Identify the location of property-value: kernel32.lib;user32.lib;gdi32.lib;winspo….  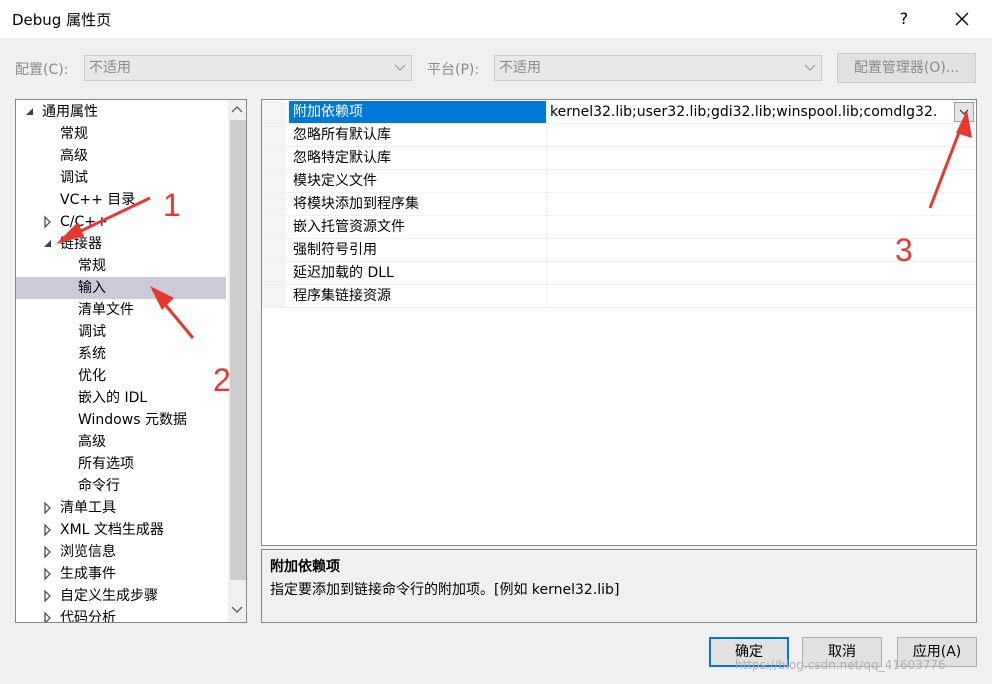
(752, 112).